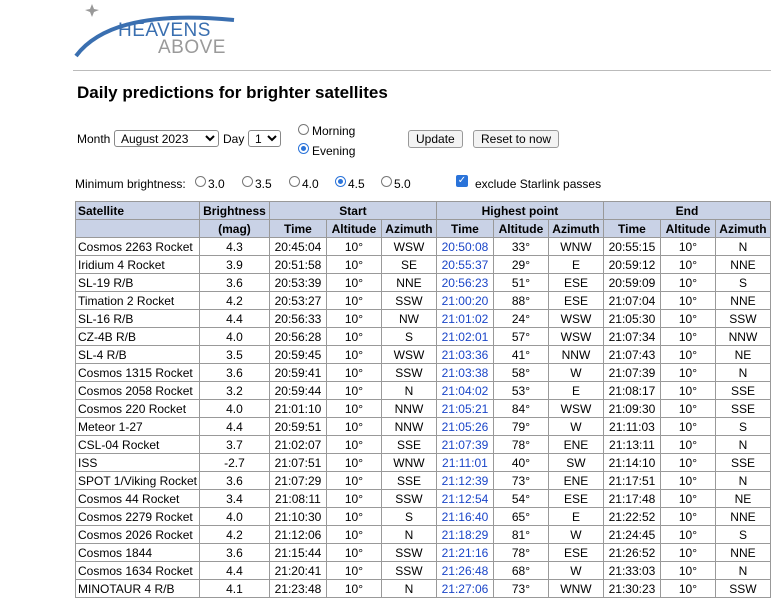 This screenshot has width=771, height=600. Describe the element at coordinates (464, 318) in the screenshot. I see `highest-time-link: 21:01:02` at that location.